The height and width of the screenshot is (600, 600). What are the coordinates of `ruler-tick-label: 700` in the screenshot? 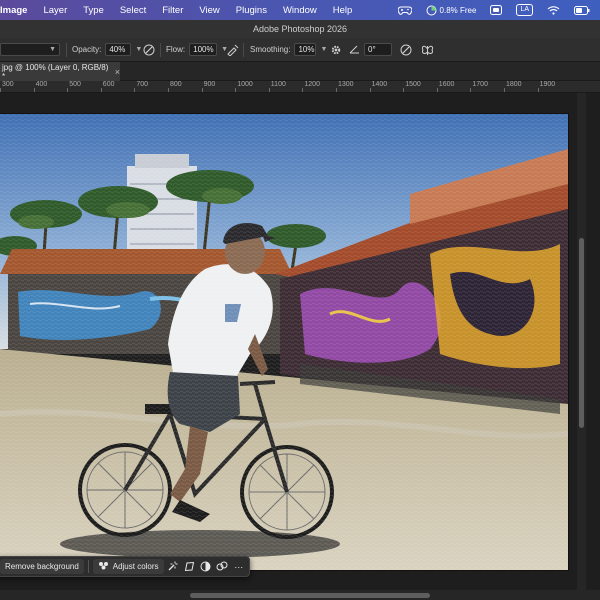 It's located at (142, 84).